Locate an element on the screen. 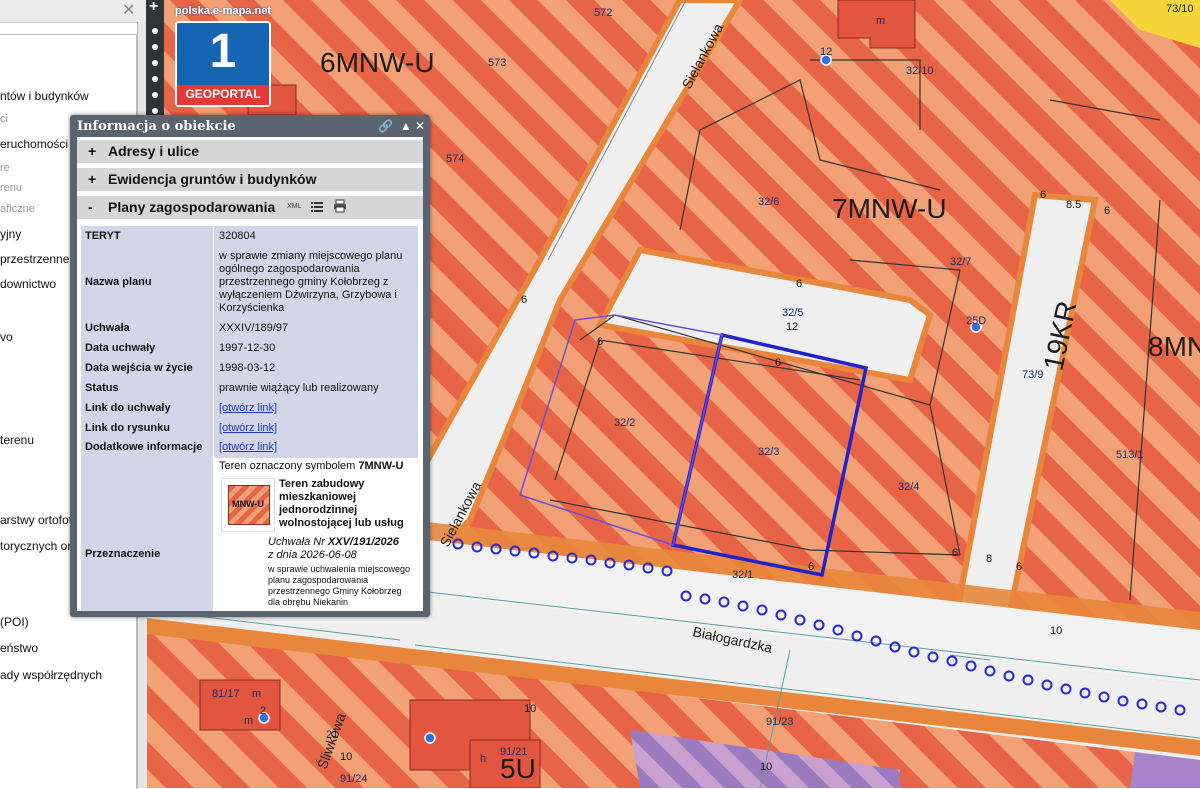 The height and width of the screenshot is (789, 1200). plot-label: 32/3 is located at coordinates (768, 452).